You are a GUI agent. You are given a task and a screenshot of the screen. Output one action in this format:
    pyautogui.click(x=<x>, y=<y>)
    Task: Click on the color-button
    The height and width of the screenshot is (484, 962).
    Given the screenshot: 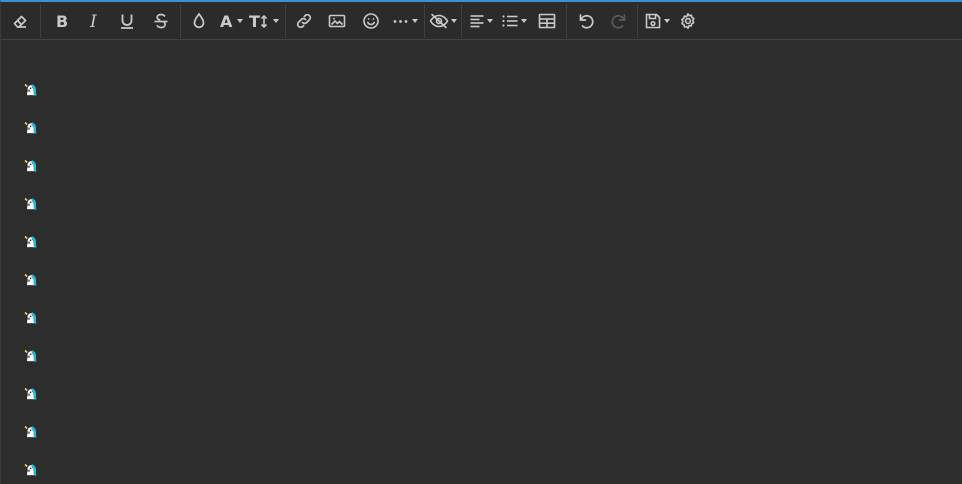 What is the action you would take?
    pyautogui.click(x=199, y=21)
    